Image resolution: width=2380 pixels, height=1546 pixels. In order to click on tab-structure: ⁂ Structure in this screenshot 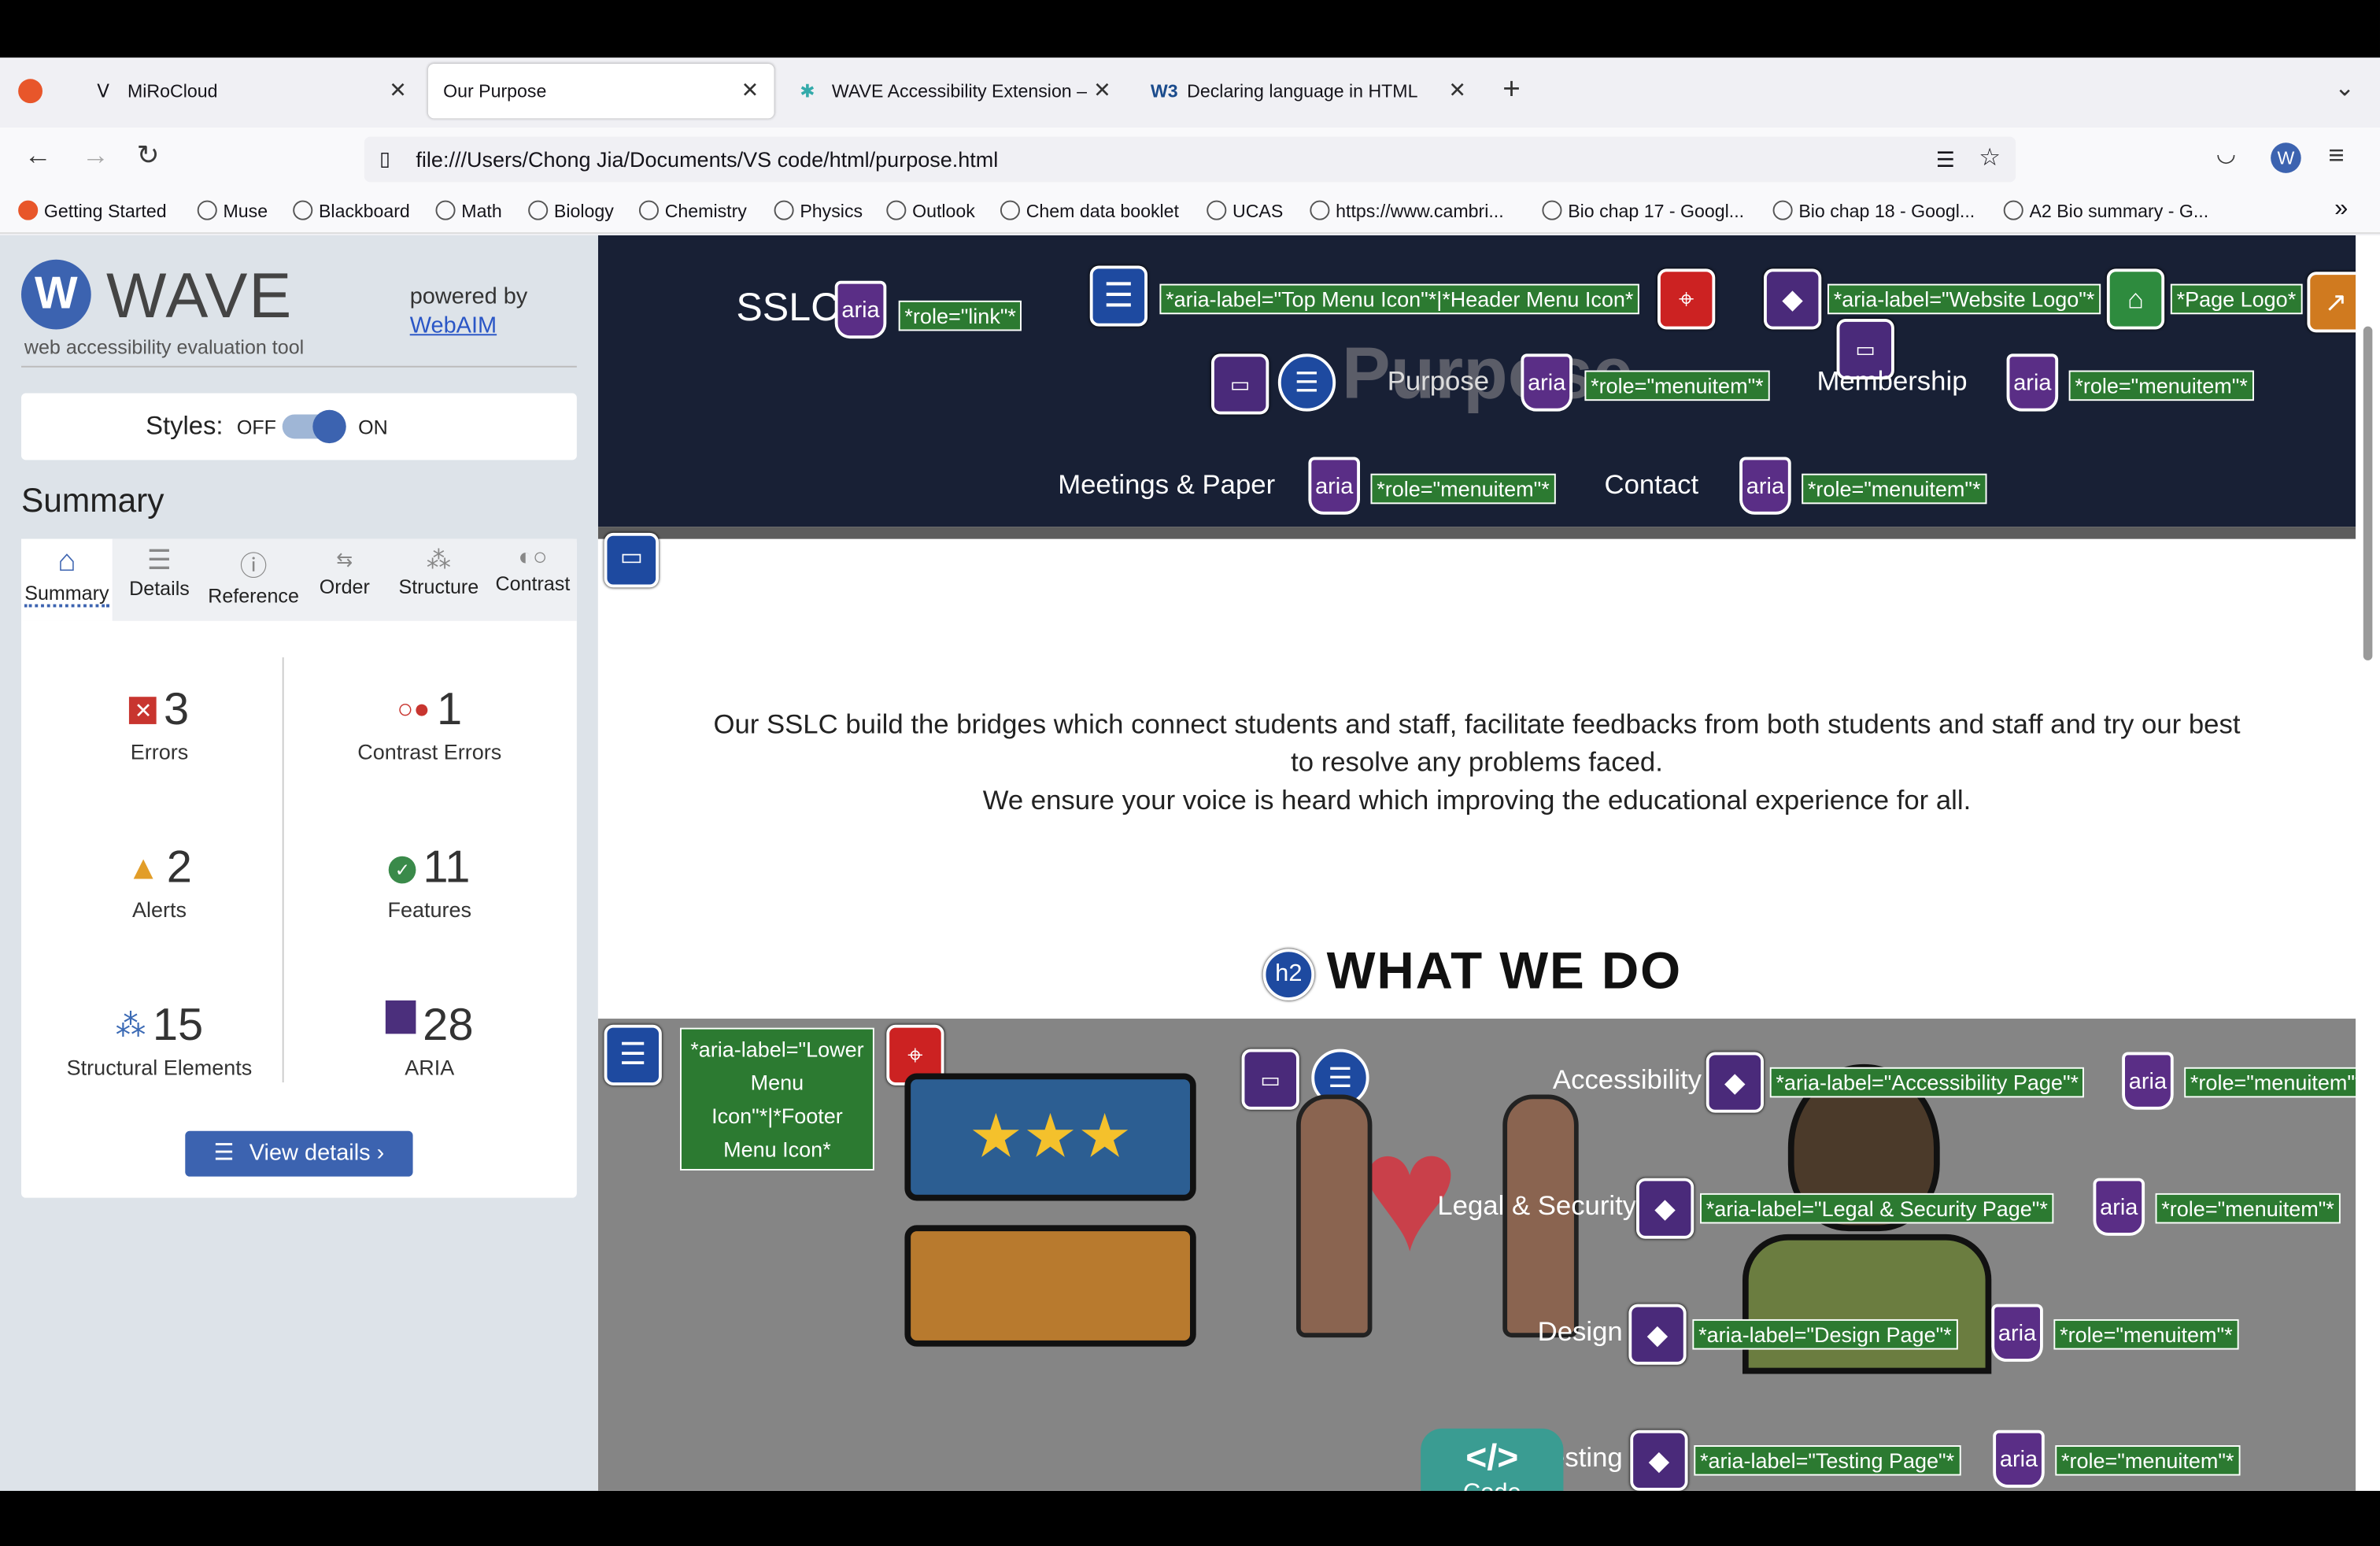, I will do `click(439, 568)`.